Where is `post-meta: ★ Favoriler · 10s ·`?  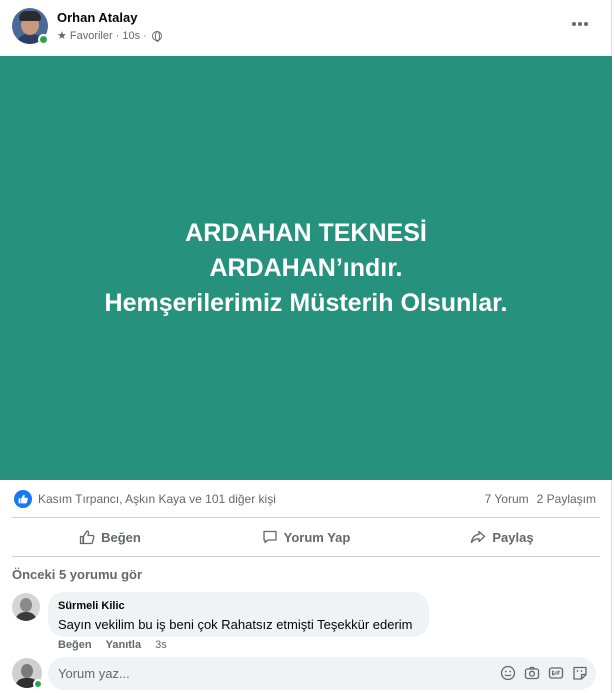
post-meta: ★ Favoriler · 10s · is located at coordinates (109, 35).